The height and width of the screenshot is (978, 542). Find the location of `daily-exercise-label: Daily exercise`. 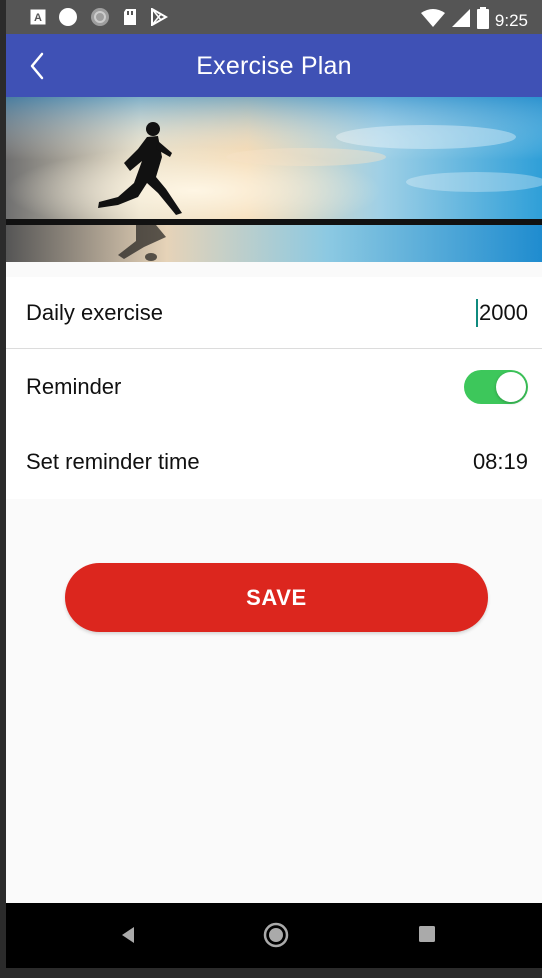

daily-exercise-label: Daily exercise is located at coordinates (94, 312).